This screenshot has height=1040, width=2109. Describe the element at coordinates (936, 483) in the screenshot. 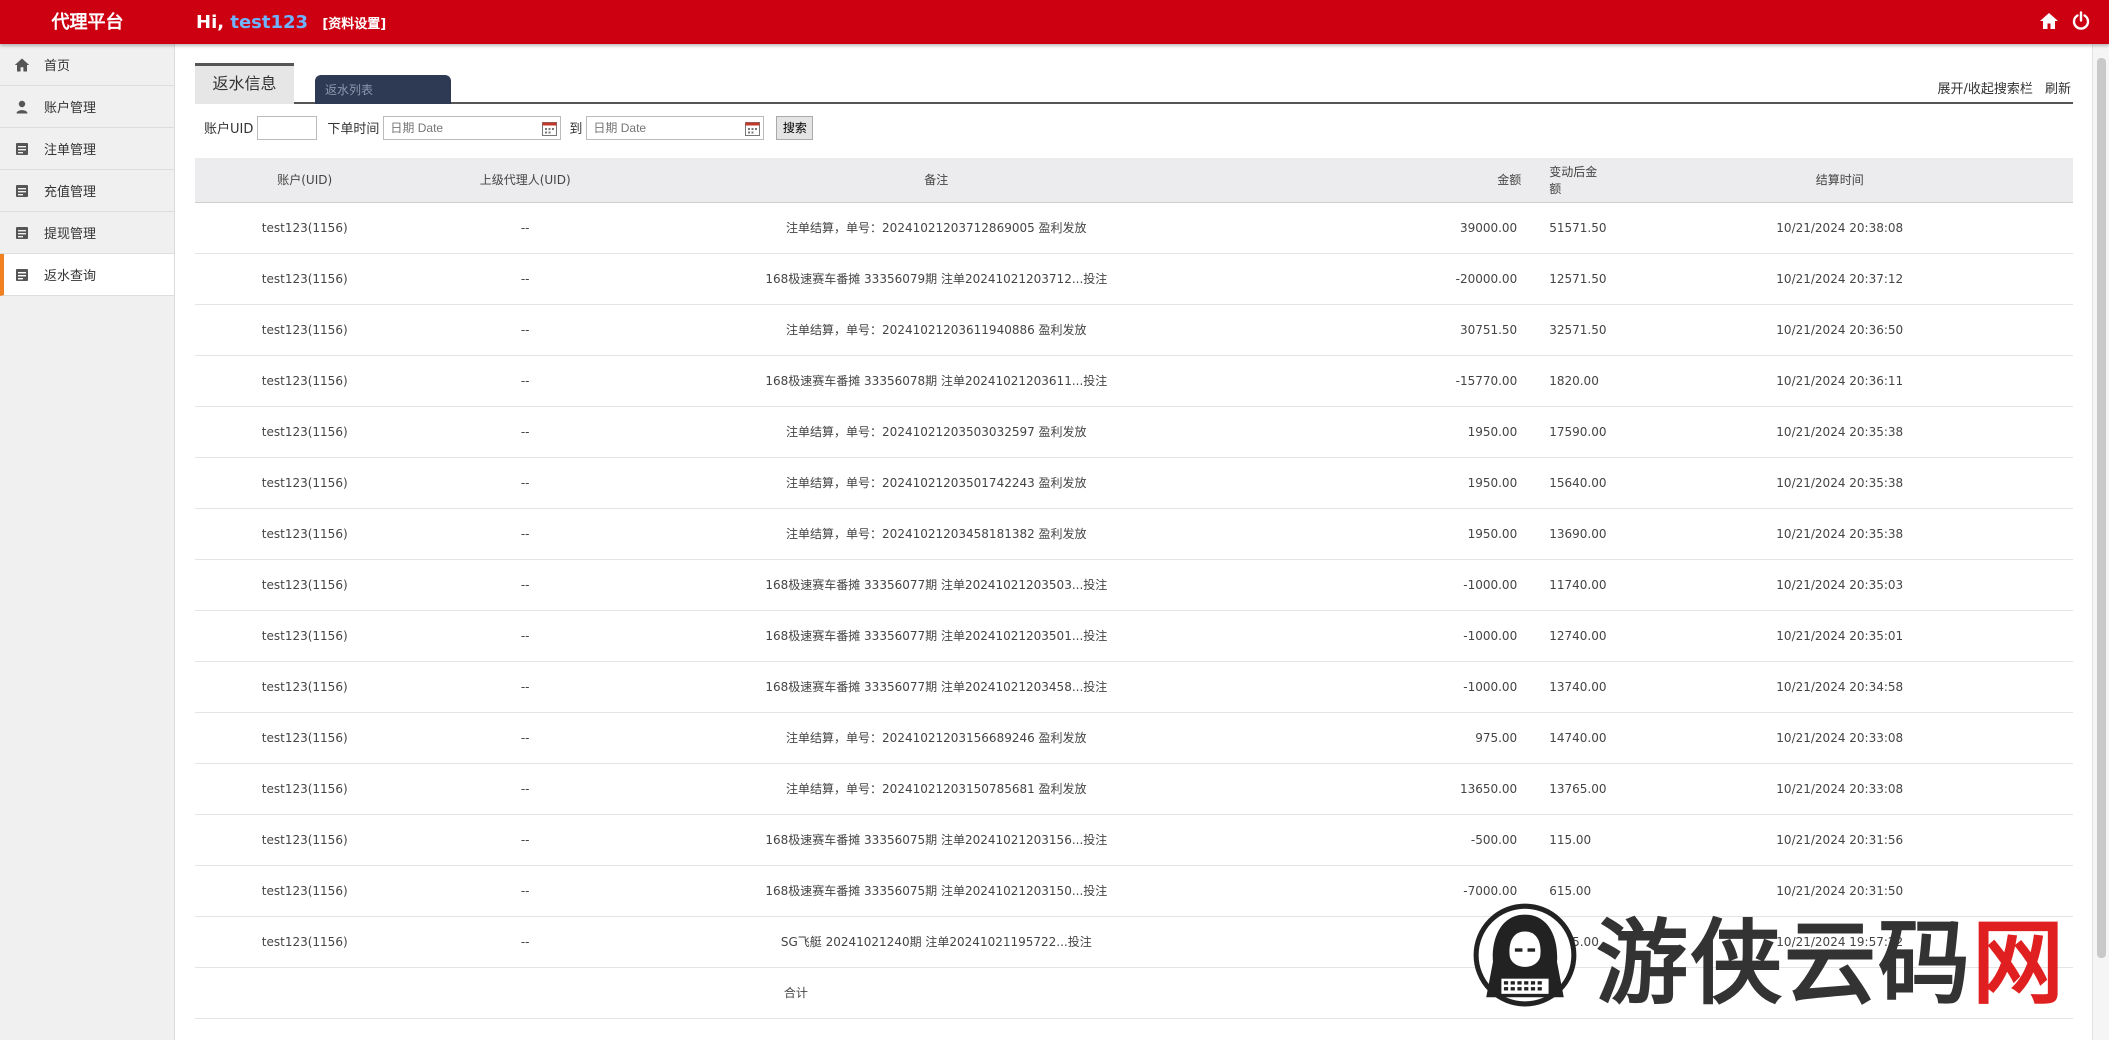

I see `cell-remark: 注单结算，单号：20241021203501742243 盈利发放` at that location.